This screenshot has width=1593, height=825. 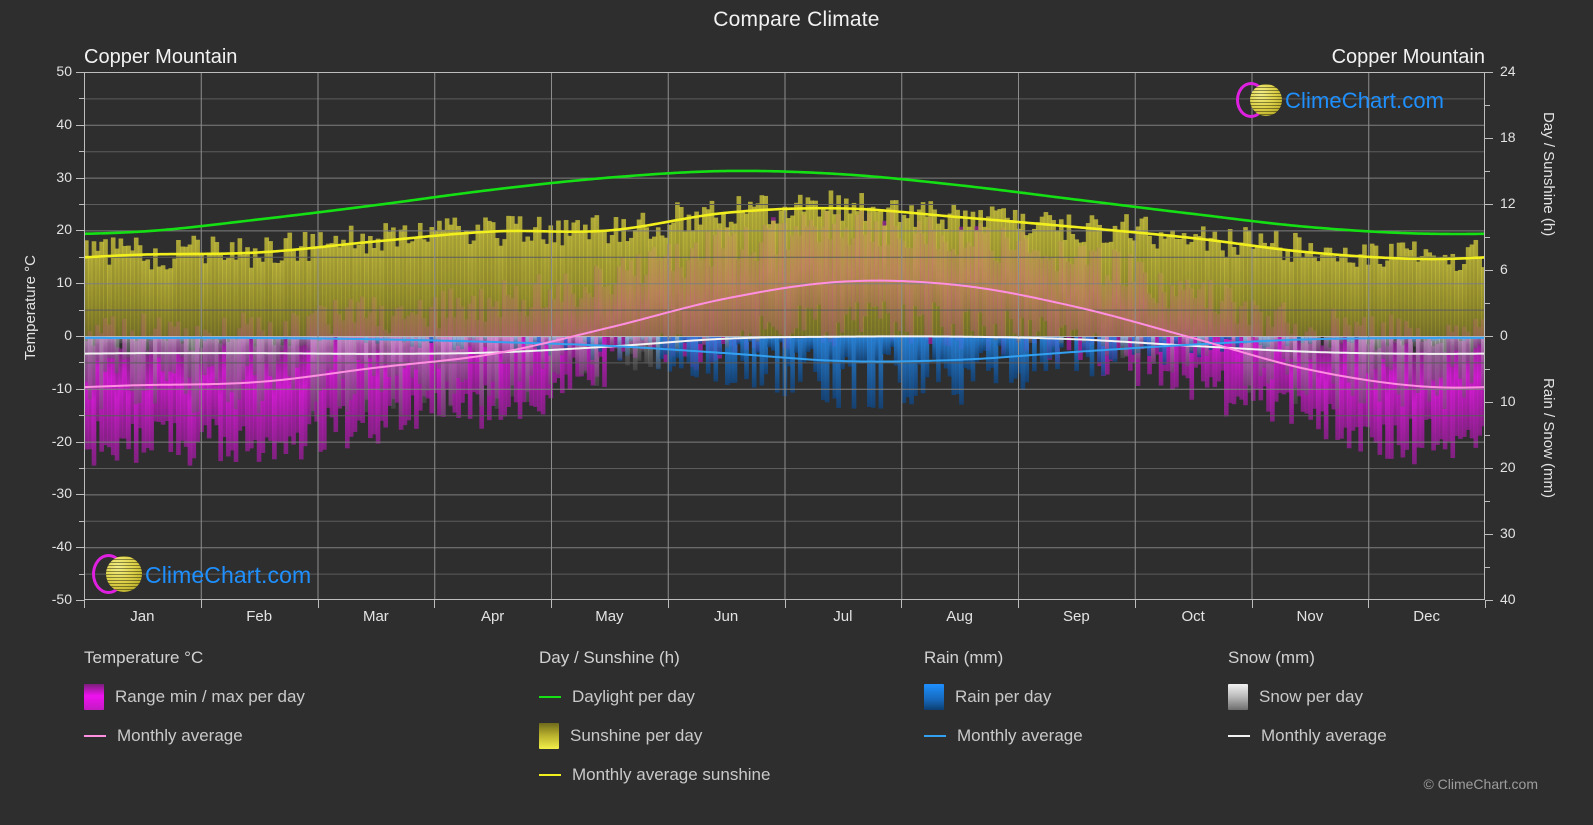 I want to click on x-tick-label: Feb, so click(x=259, y=616).